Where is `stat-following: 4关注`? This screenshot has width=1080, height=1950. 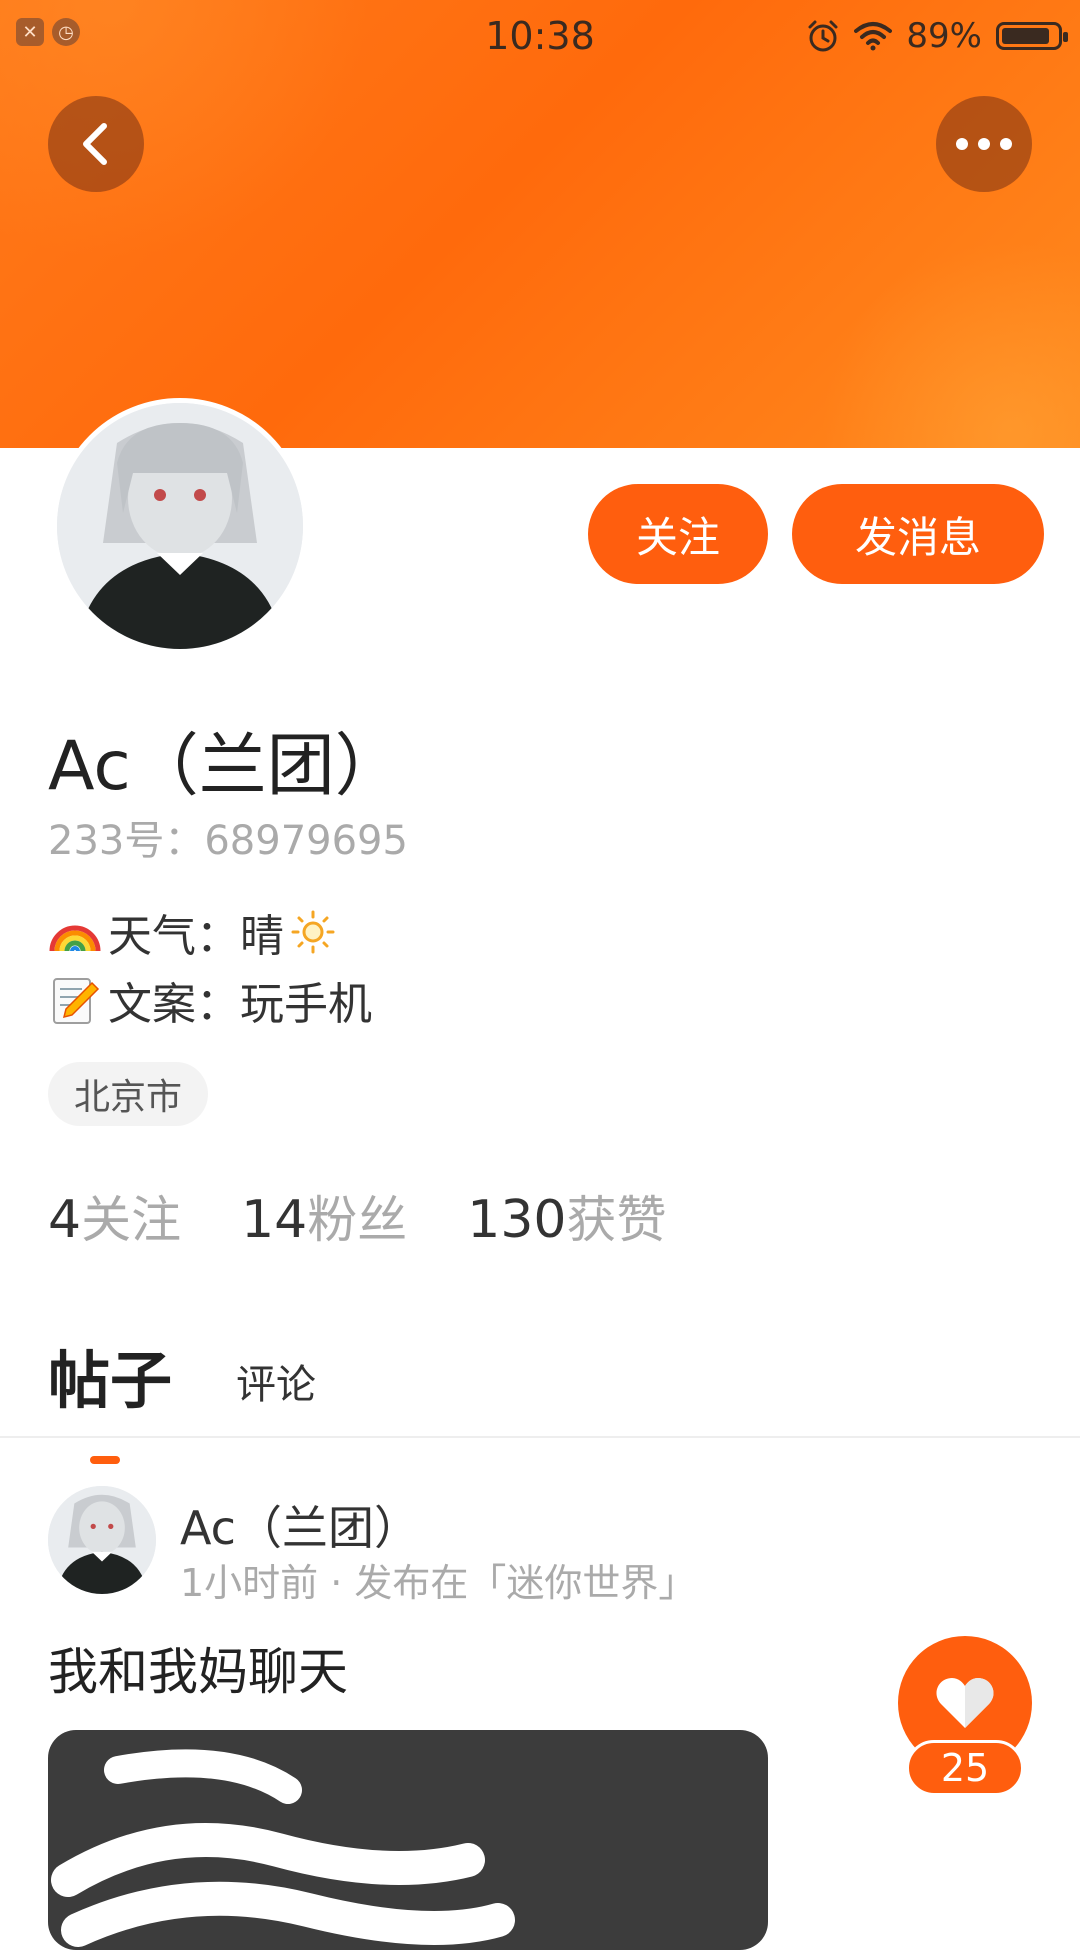
stat-following: 4关注 is located at coordinates (114, 1216).